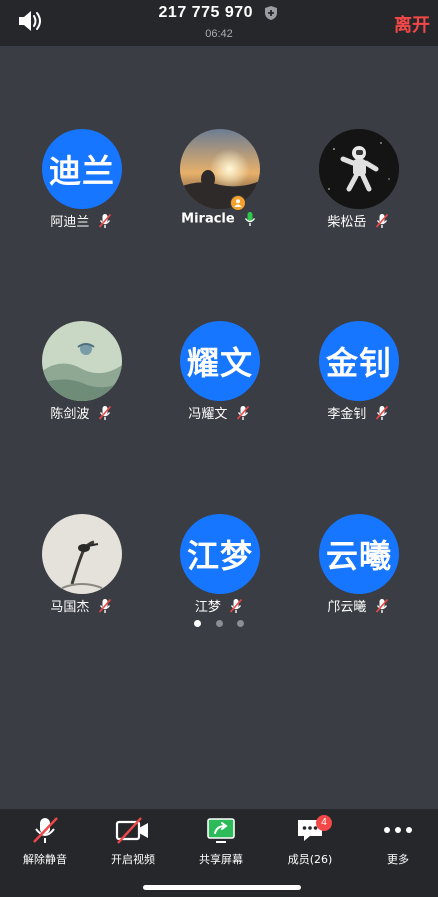  I want to click on participant-name-row: 柴松岳, so click(358, 220).